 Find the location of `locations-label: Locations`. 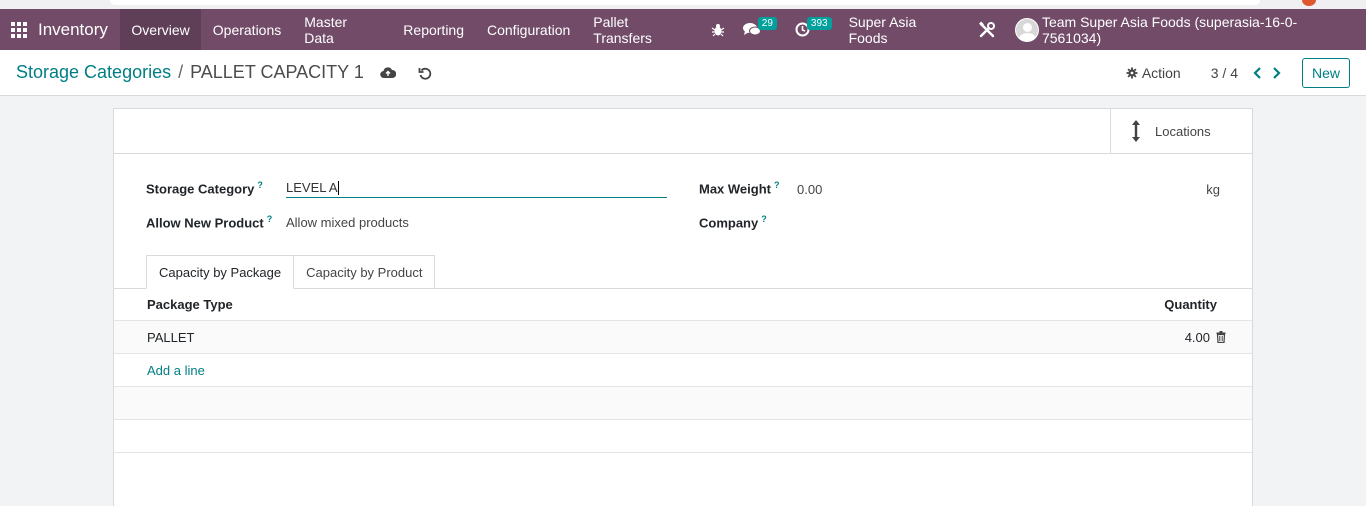

locations-label: Locations is located at coordinates (1183, 131).